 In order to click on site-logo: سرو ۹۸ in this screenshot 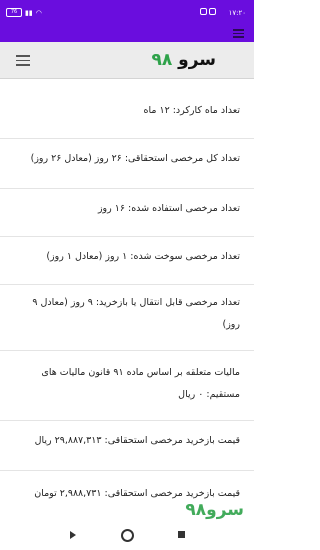, I will do `click(183, 60)`.